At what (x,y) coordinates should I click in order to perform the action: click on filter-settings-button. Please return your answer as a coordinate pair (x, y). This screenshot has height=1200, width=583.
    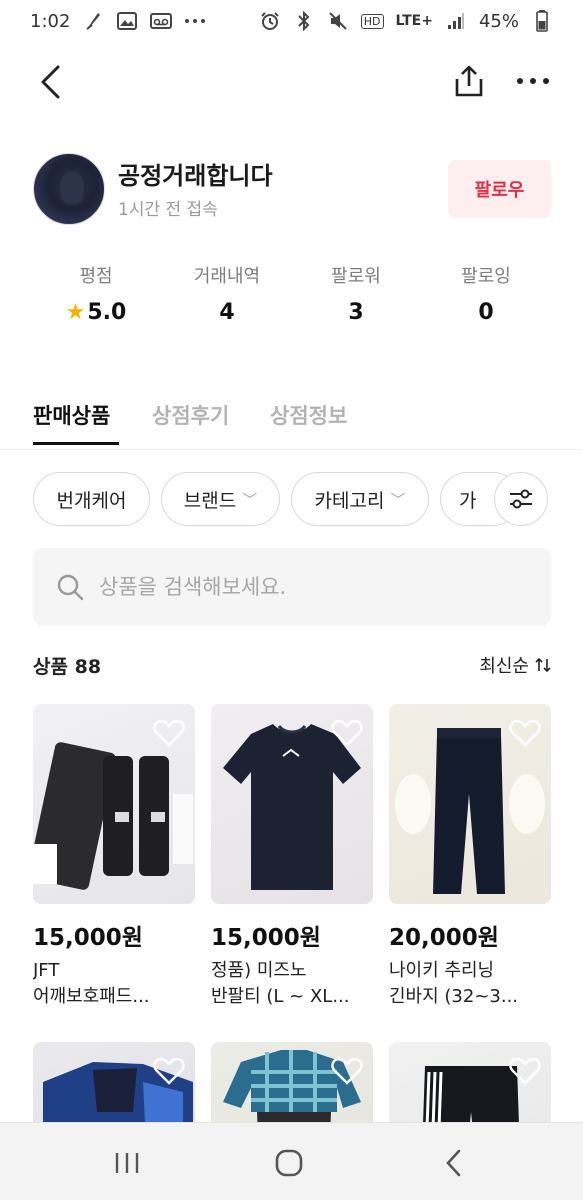
    Looking at the image, I should click on (521, 499).